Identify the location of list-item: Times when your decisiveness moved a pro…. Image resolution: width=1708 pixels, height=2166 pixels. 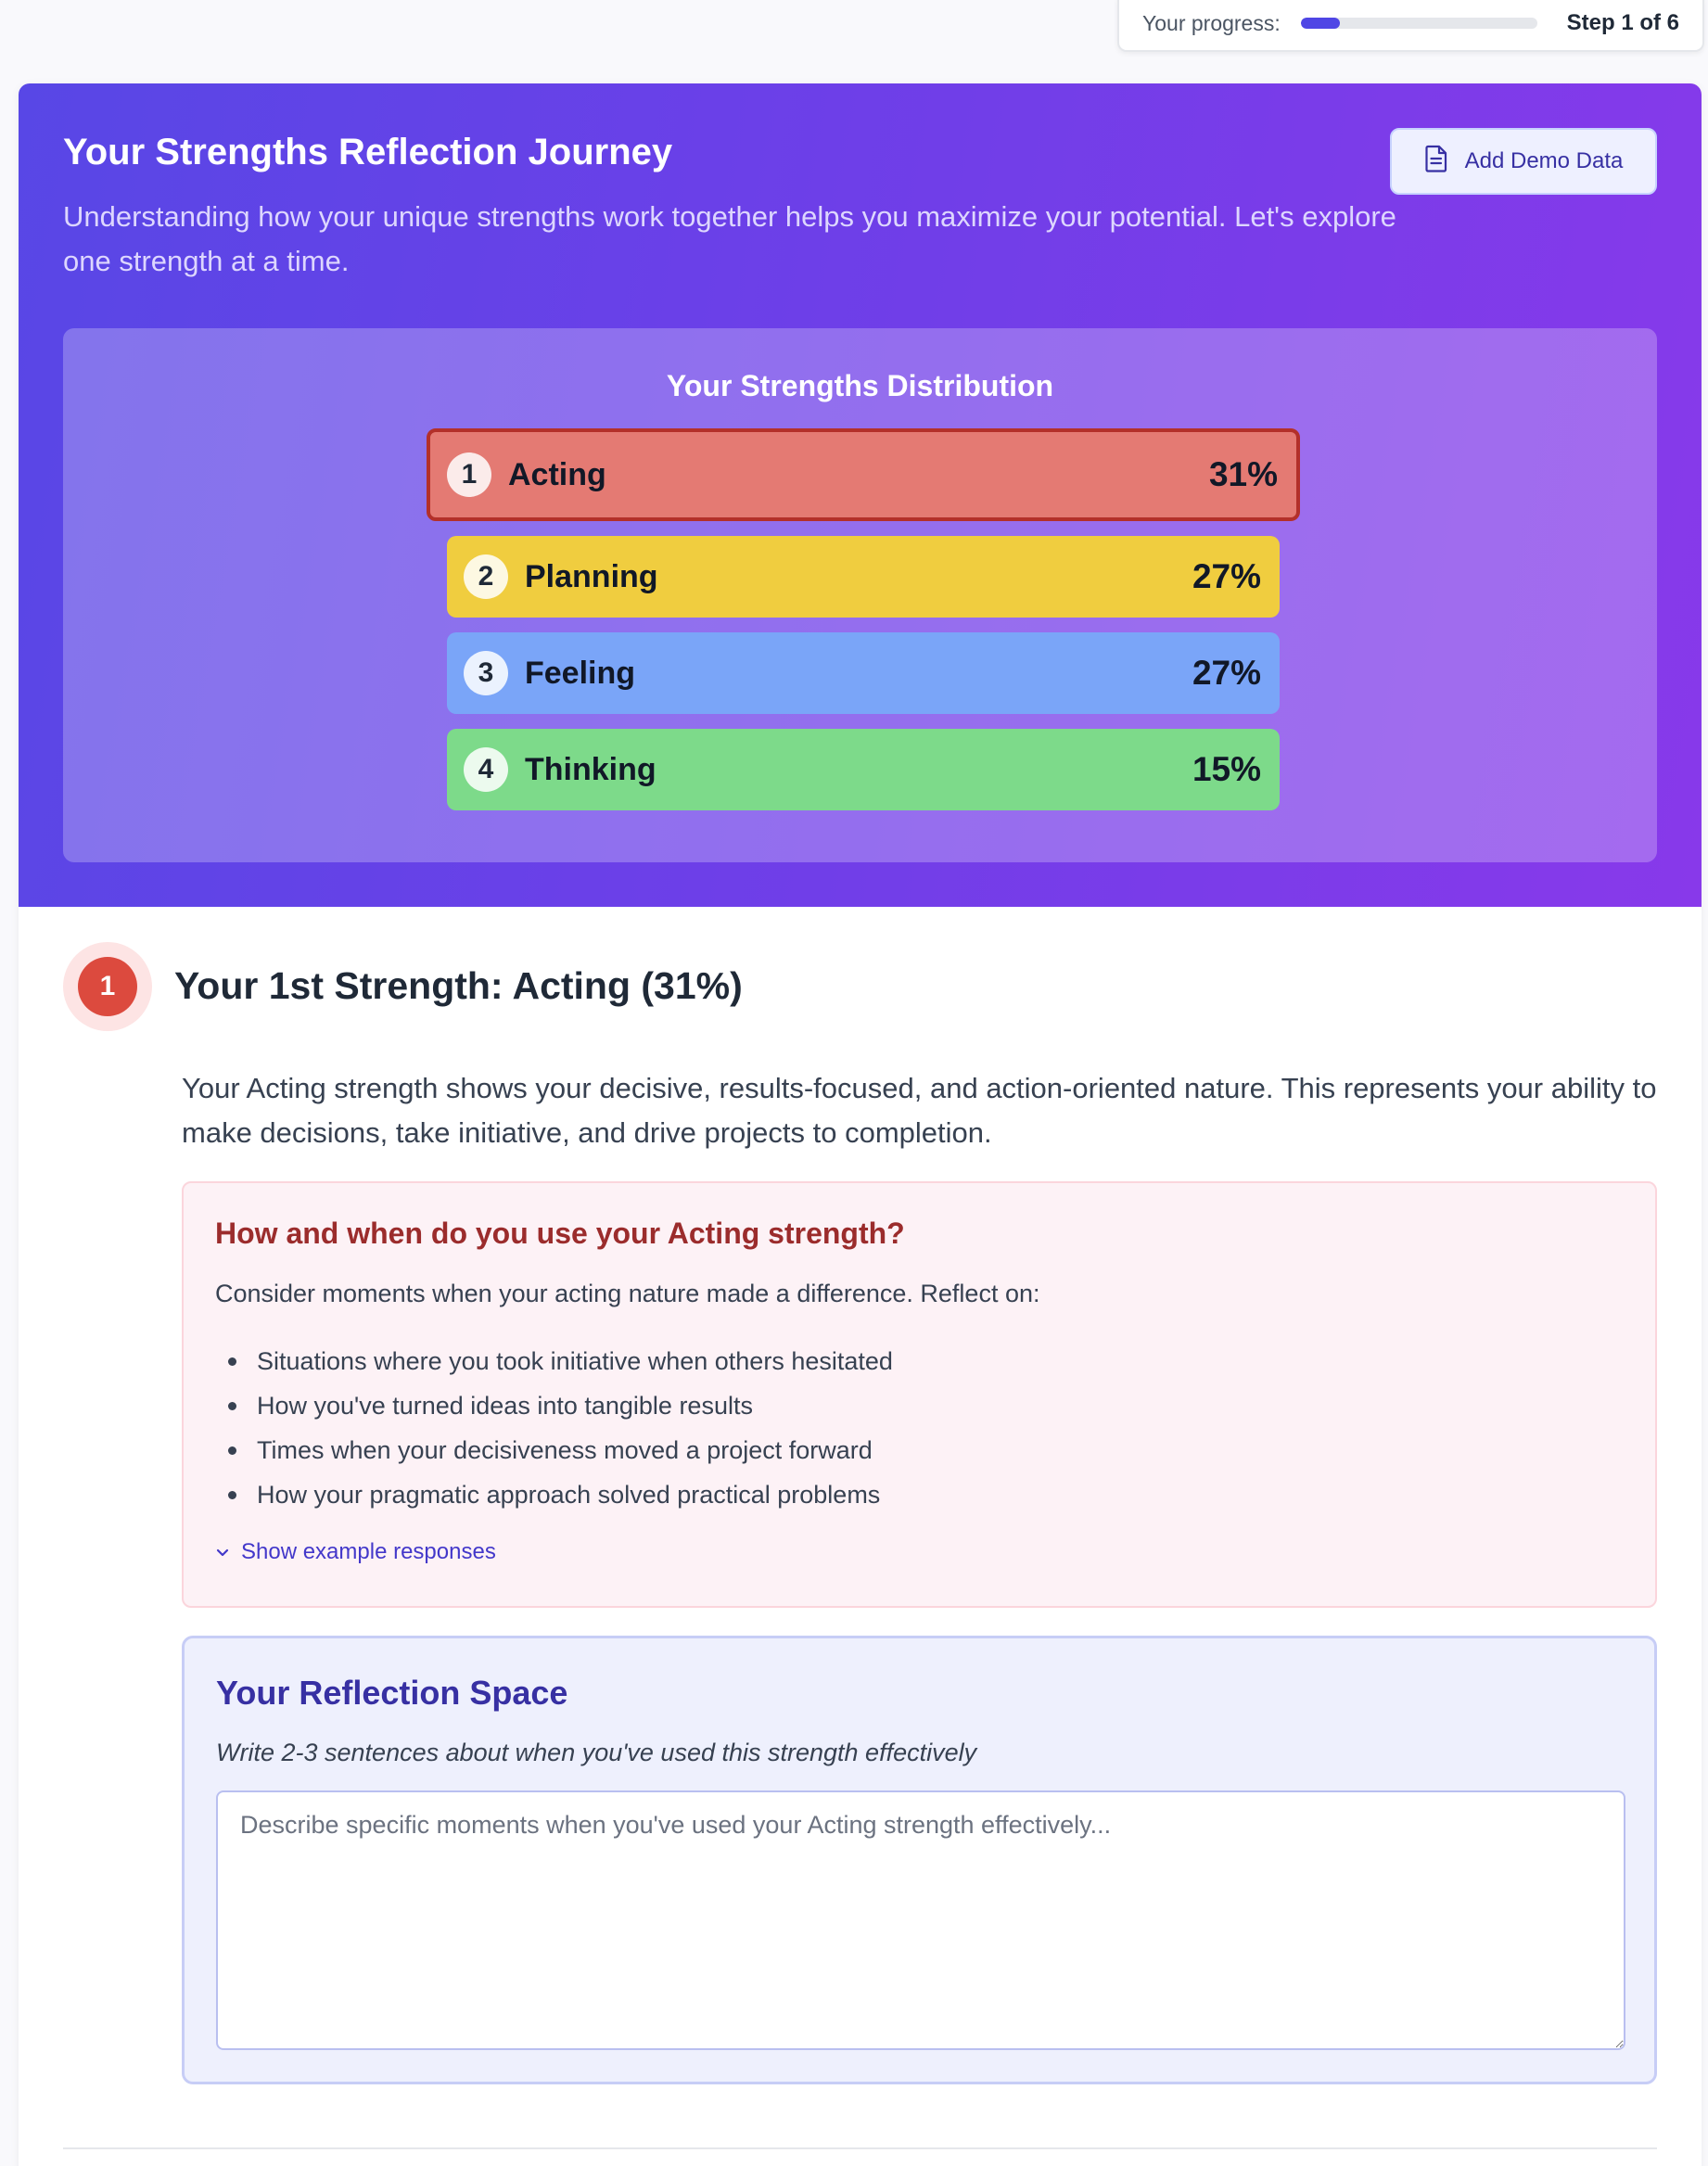
(554, 1450).